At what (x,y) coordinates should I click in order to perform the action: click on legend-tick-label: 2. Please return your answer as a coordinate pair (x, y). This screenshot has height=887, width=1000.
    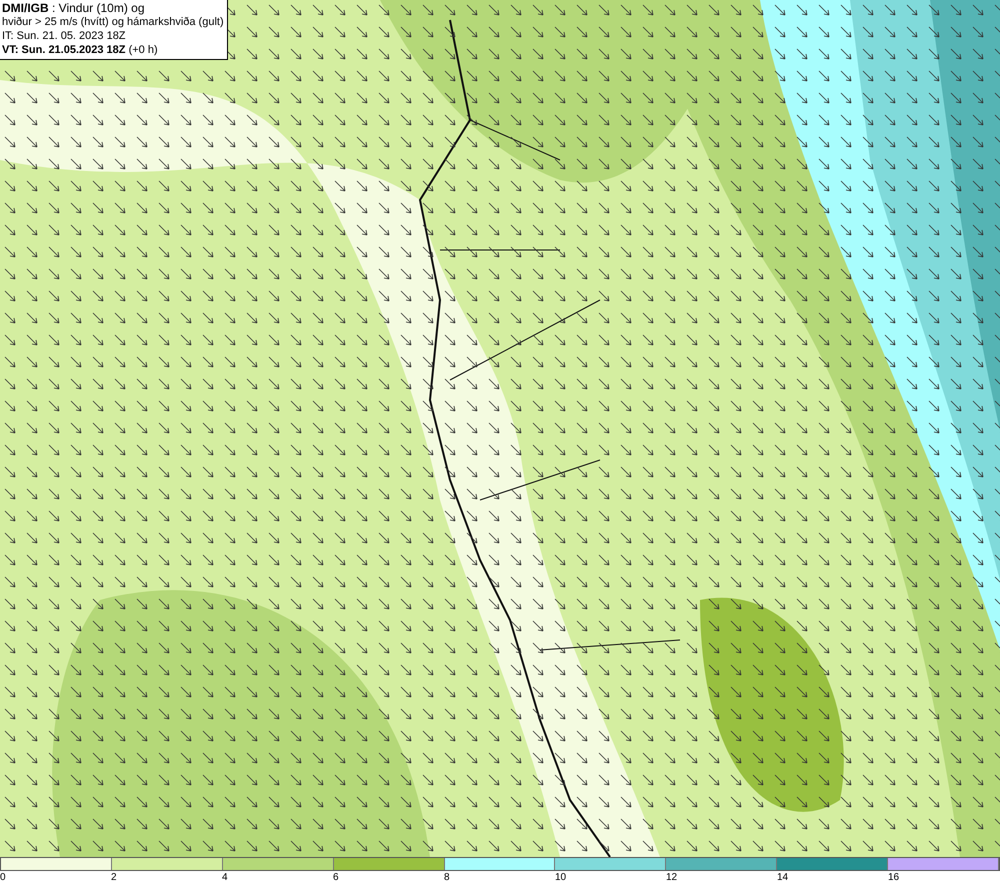
    Looking at the image, I should click on (114, 877).